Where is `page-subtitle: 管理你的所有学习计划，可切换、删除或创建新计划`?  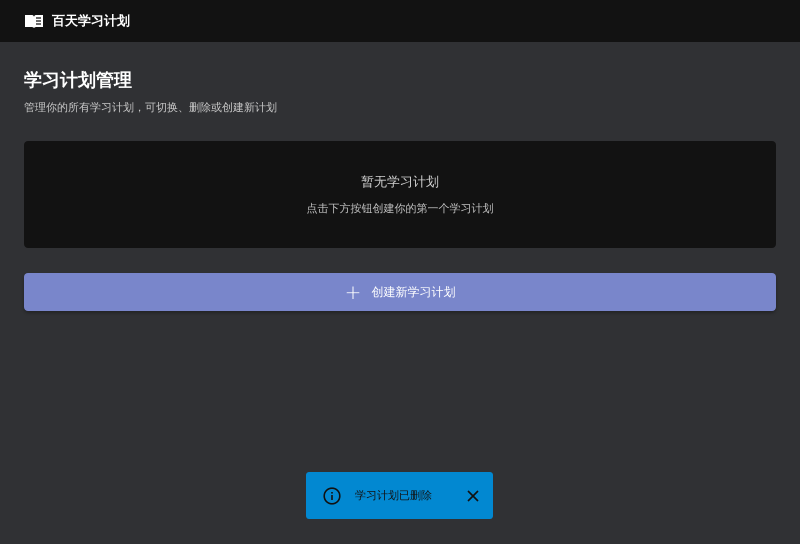
page-subtitle: 管理你的所有学习计划，可切换、删除或创建新计划 is located at coordinates (151, 107).